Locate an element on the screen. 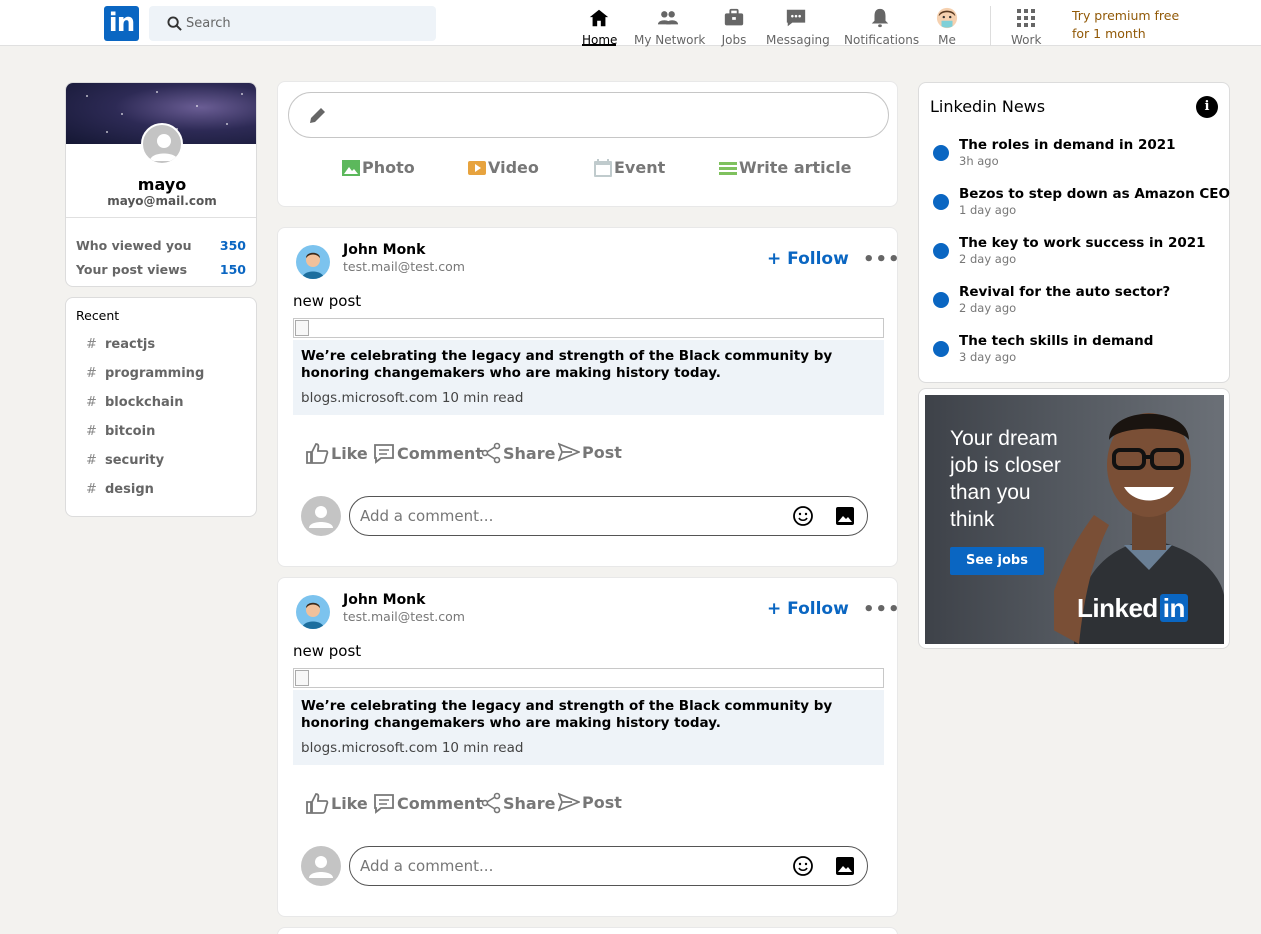 The height and width of the screenshot is (934, 1261). recent-tag: # blockchain is located at coordinates (135, 402).